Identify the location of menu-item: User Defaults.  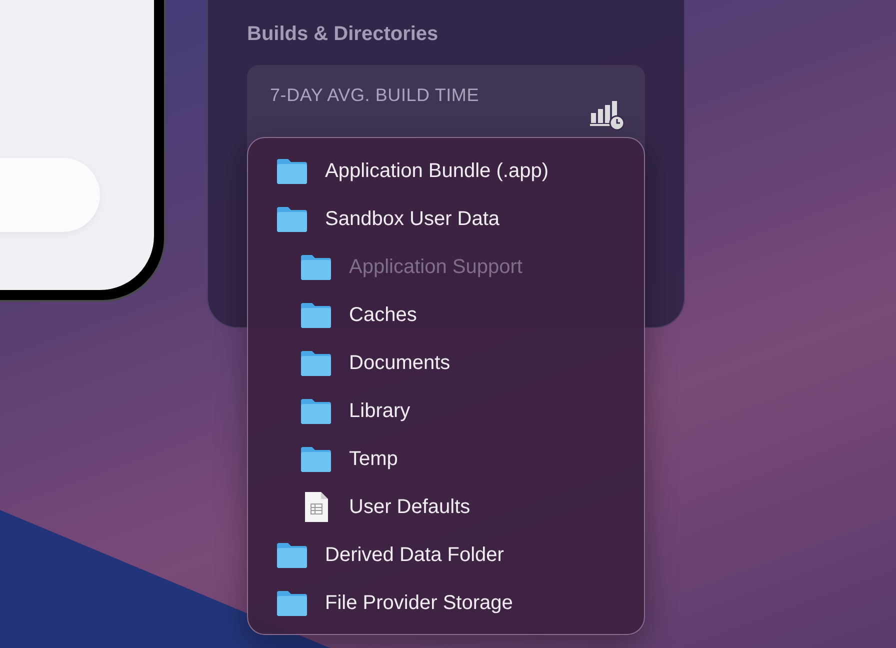
(365, 507).